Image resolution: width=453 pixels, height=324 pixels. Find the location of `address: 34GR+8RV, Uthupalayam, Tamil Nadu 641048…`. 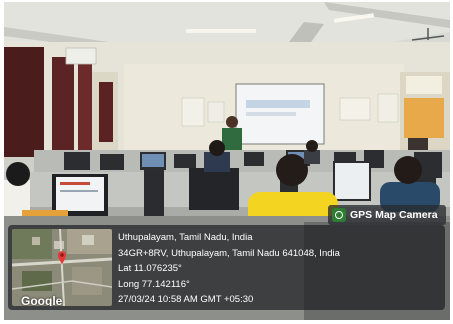

address: 34GR+8RV, Uthupalayam, Tamil Nadu 641048… is located at coordinates (229, 253).